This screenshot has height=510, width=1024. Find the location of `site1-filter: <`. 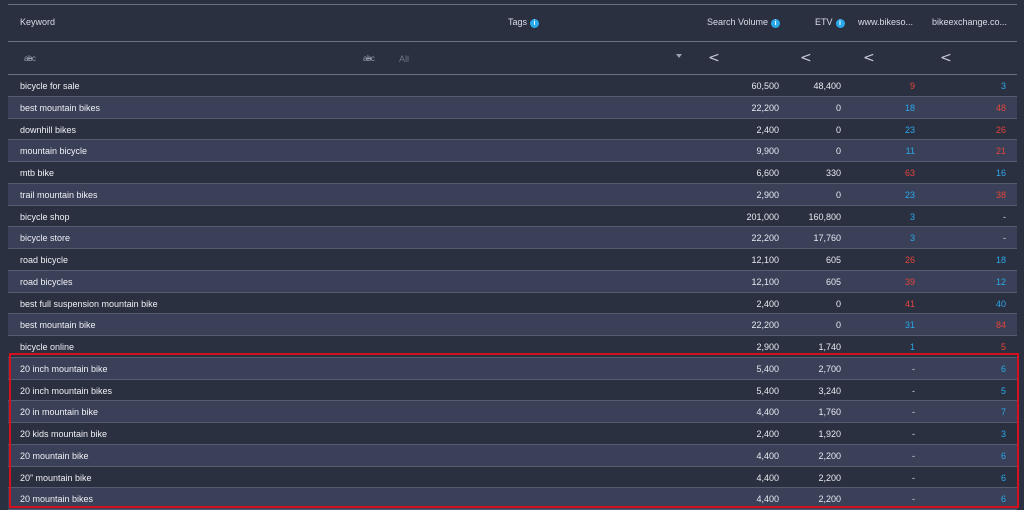

site1-filter: < is located at coordinates (869, 58).